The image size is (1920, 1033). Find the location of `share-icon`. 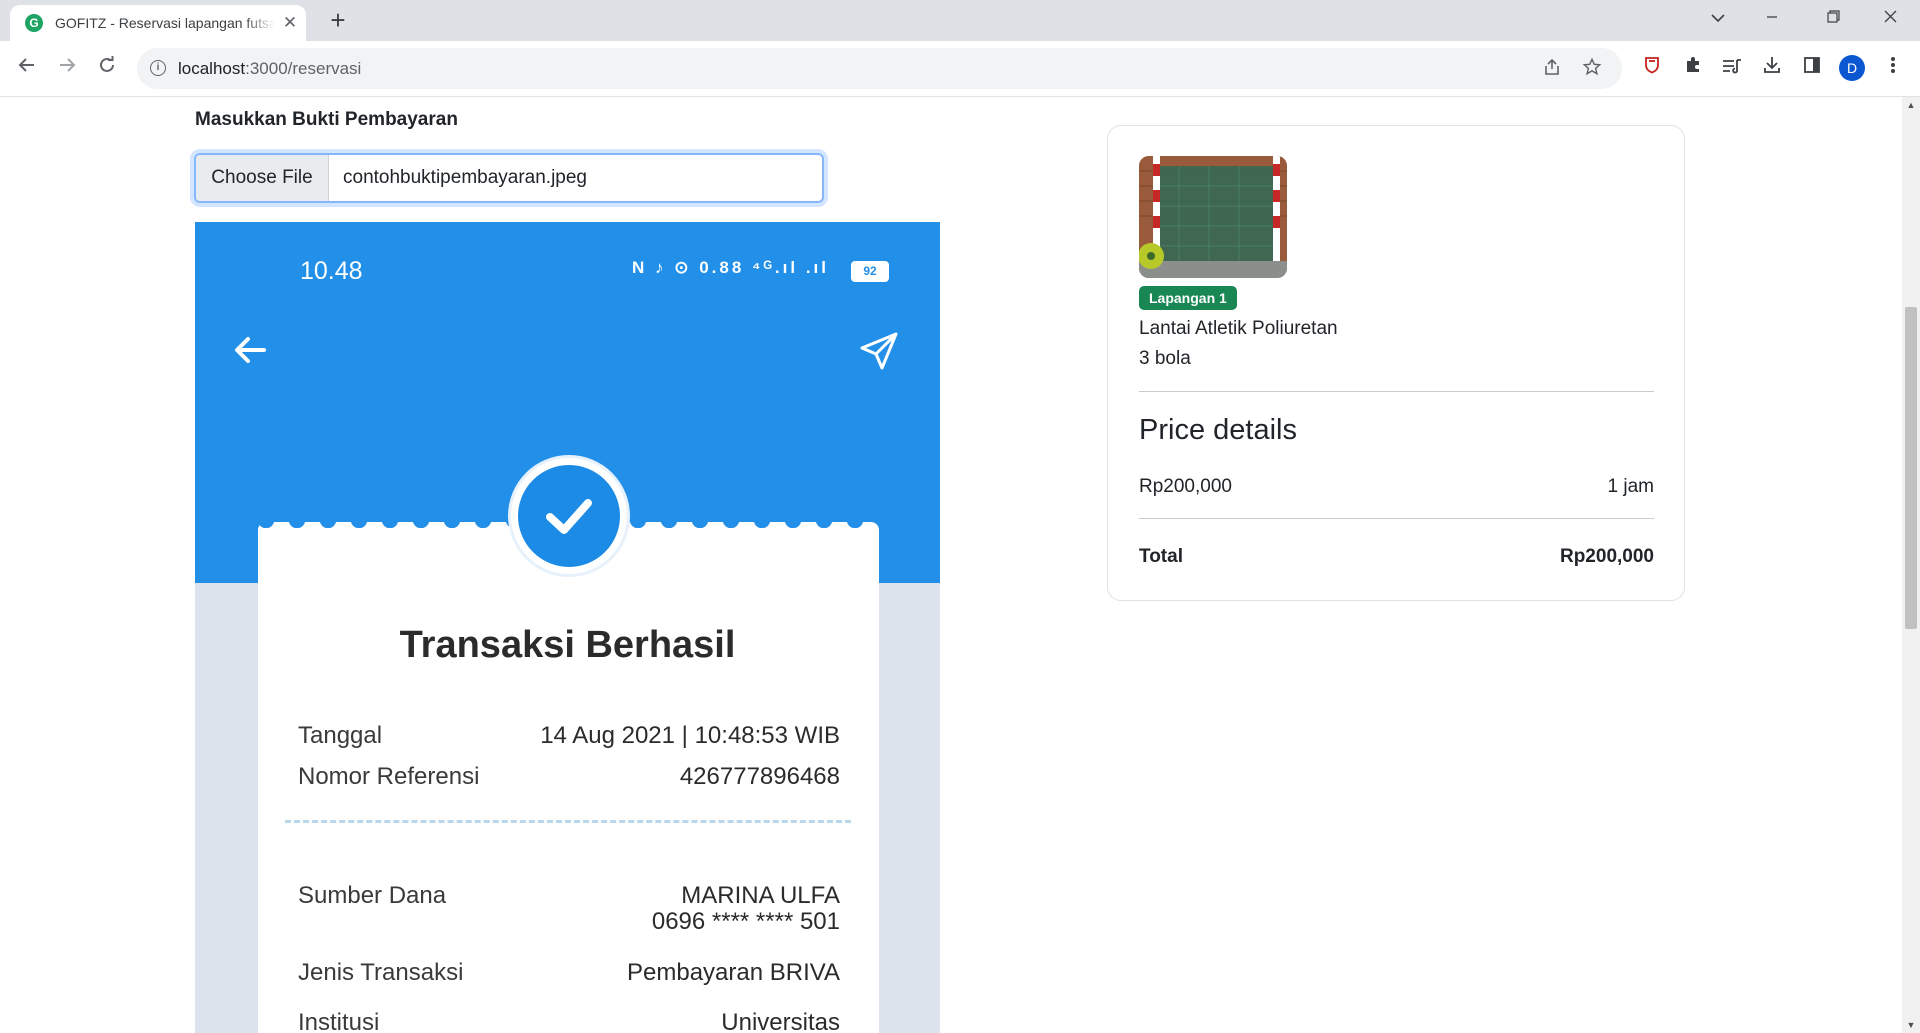

share-icon is located at coordinates (1552, 69).